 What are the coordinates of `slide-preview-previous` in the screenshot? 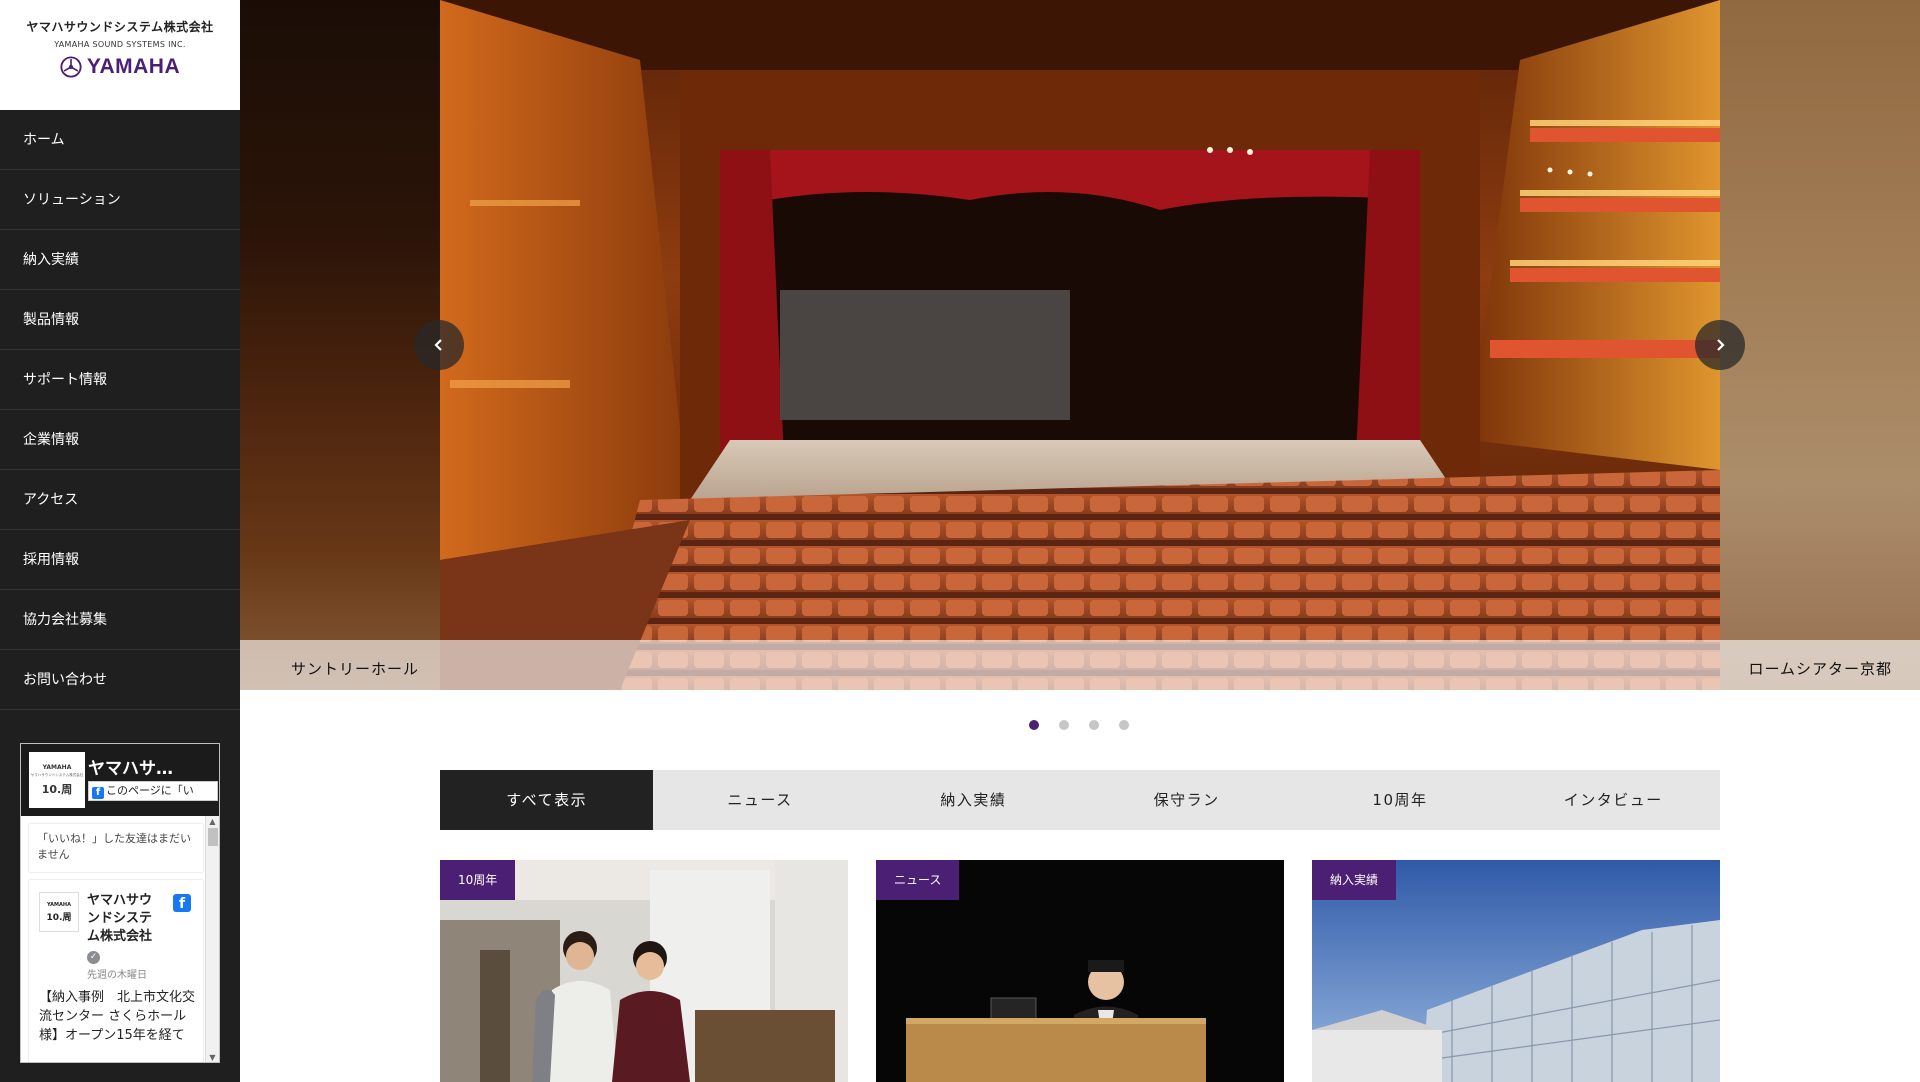 It's located at (340, 345).